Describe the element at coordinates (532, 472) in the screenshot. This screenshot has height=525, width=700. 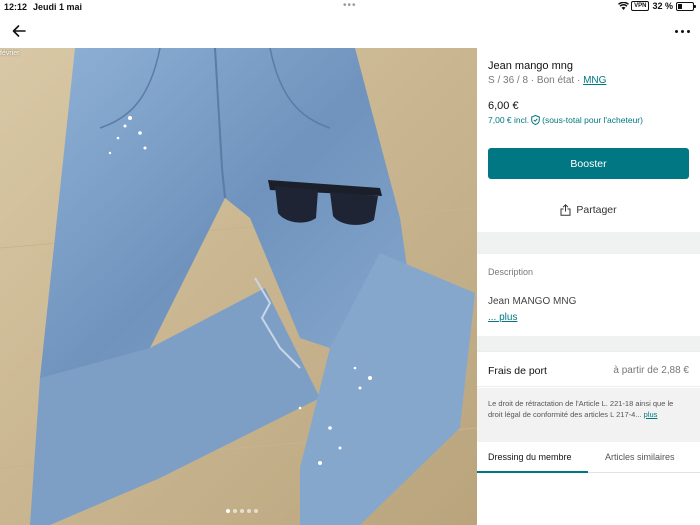
I see `active-tab-indicator` at that location.